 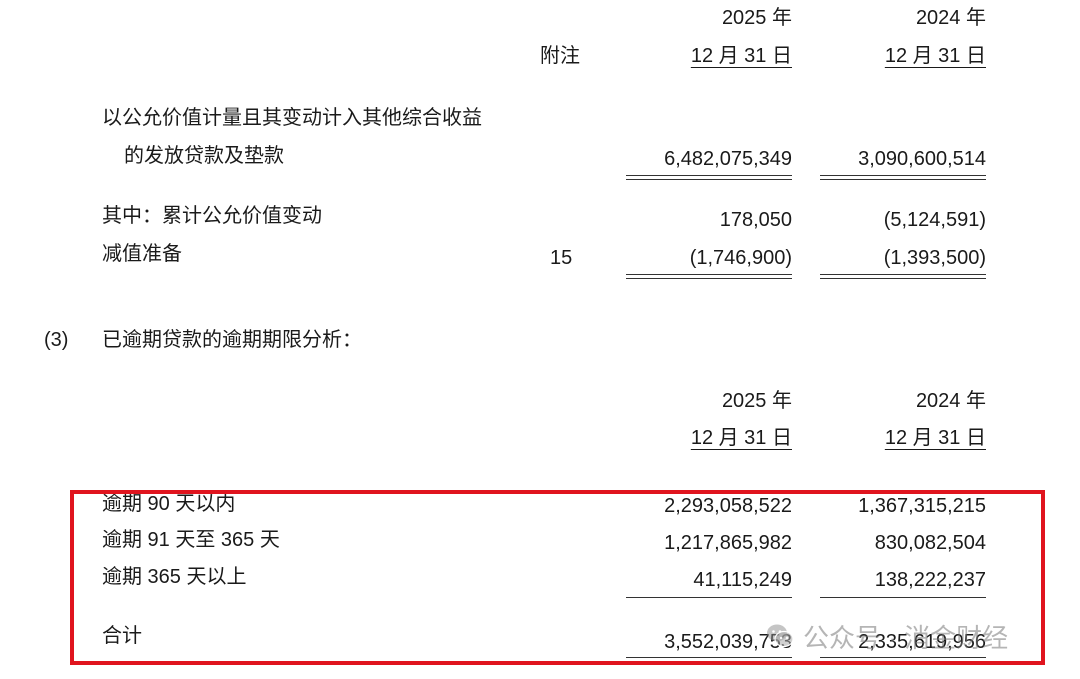 What do you see at coordinates (756, 401) in the screenshot?
I see `t2-col1-year: 2025 年` at bounding box center [756, 401].